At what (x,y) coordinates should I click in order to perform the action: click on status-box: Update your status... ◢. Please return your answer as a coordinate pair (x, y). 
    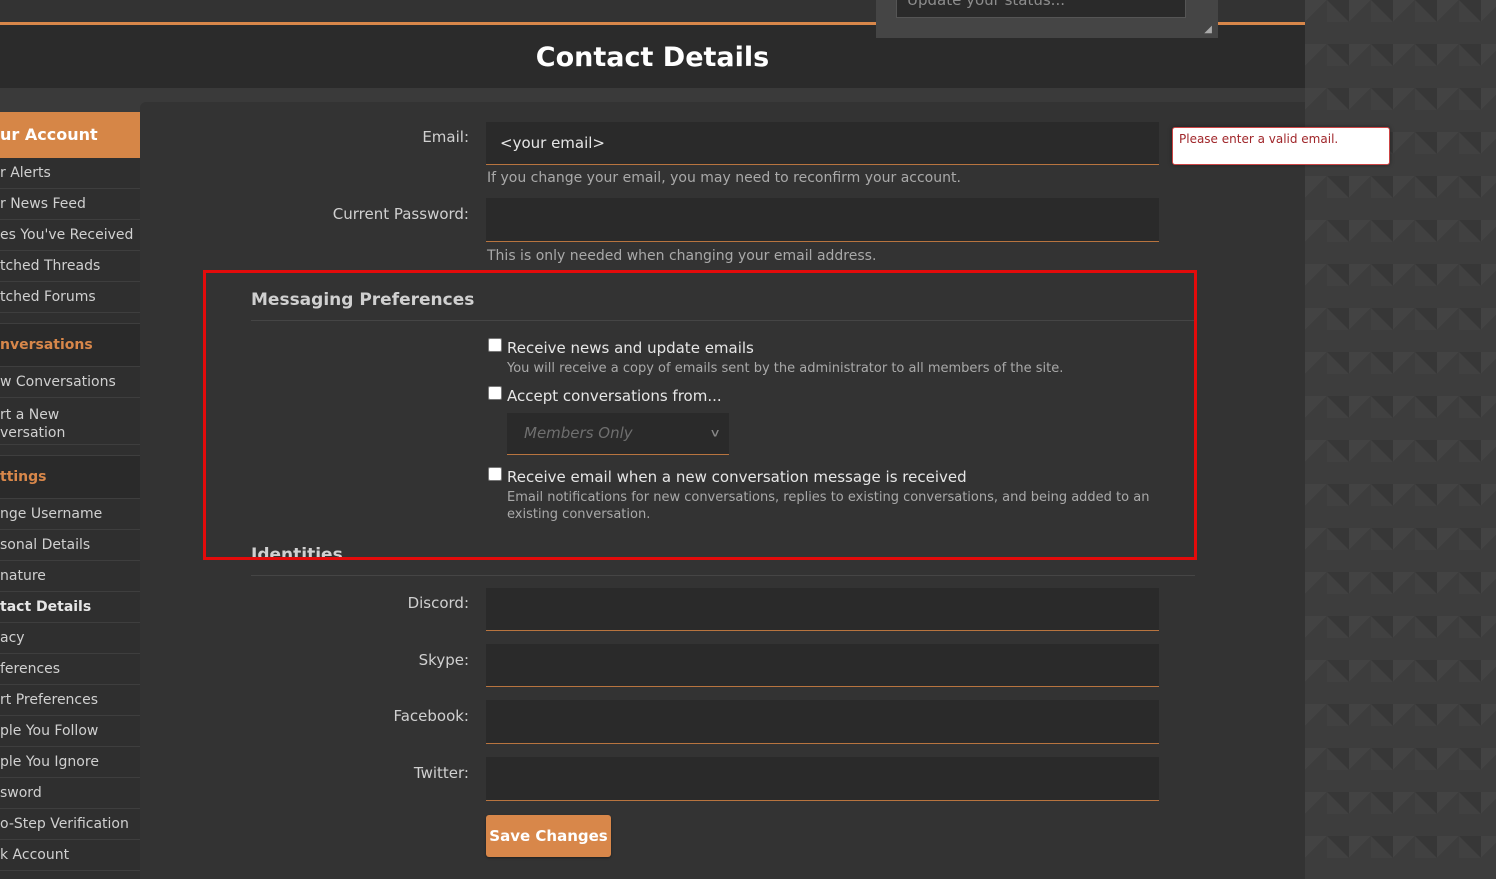
    Looking at the image, I should click on (1047, 19).